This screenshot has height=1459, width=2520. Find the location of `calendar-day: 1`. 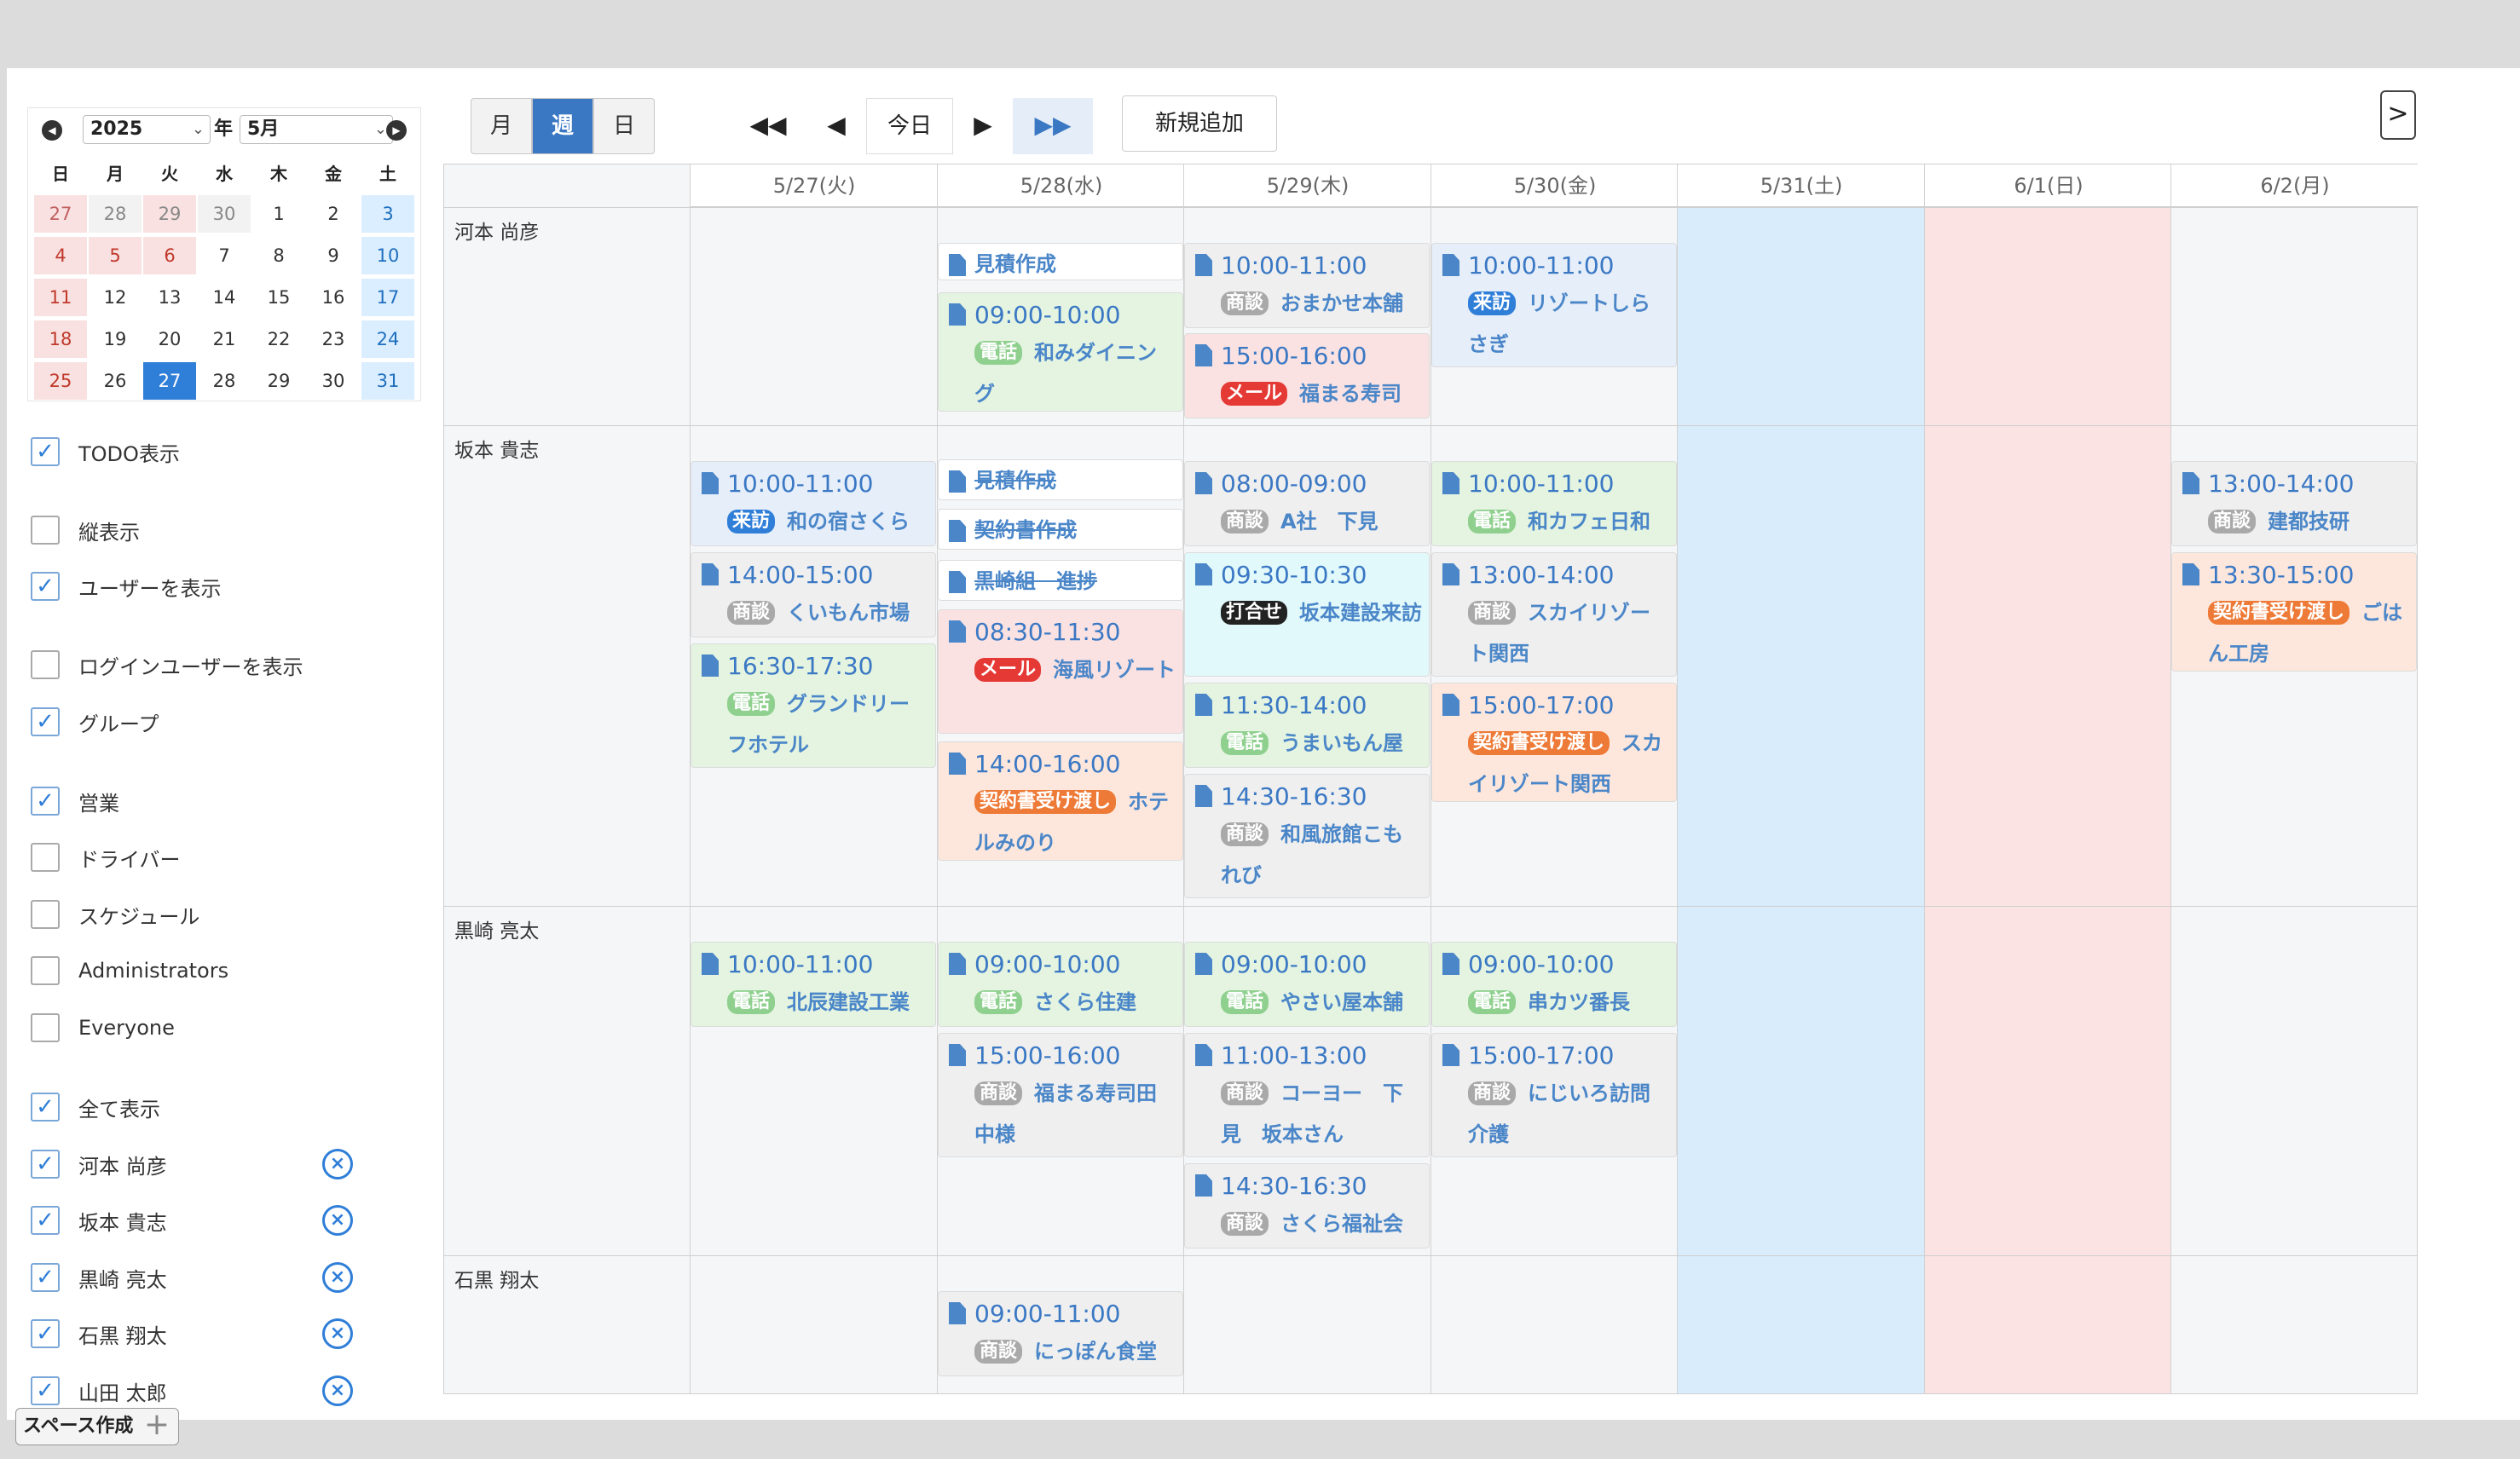

calendar-day: 1 is located at coordinates (279, 214).